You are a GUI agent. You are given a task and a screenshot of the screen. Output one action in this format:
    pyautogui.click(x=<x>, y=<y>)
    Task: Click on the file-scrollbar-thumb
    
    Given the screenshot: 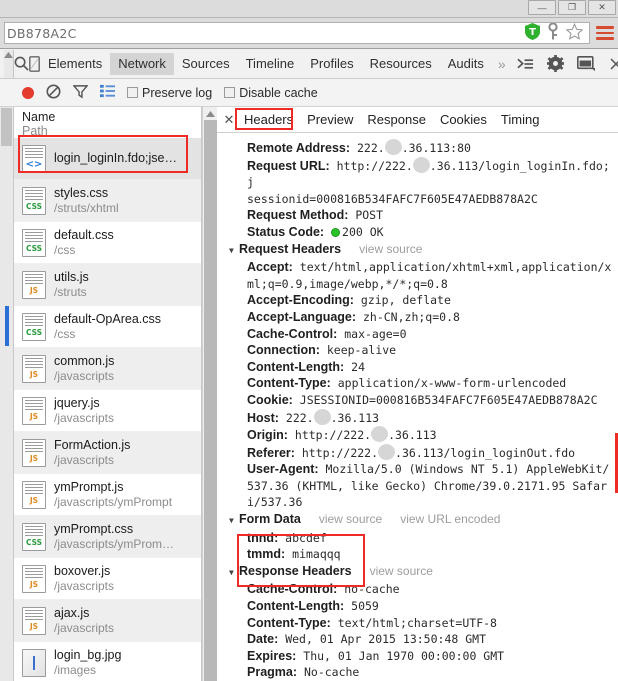 What is the action you would take?
    pyautogui.click(x=210, y=400)
    